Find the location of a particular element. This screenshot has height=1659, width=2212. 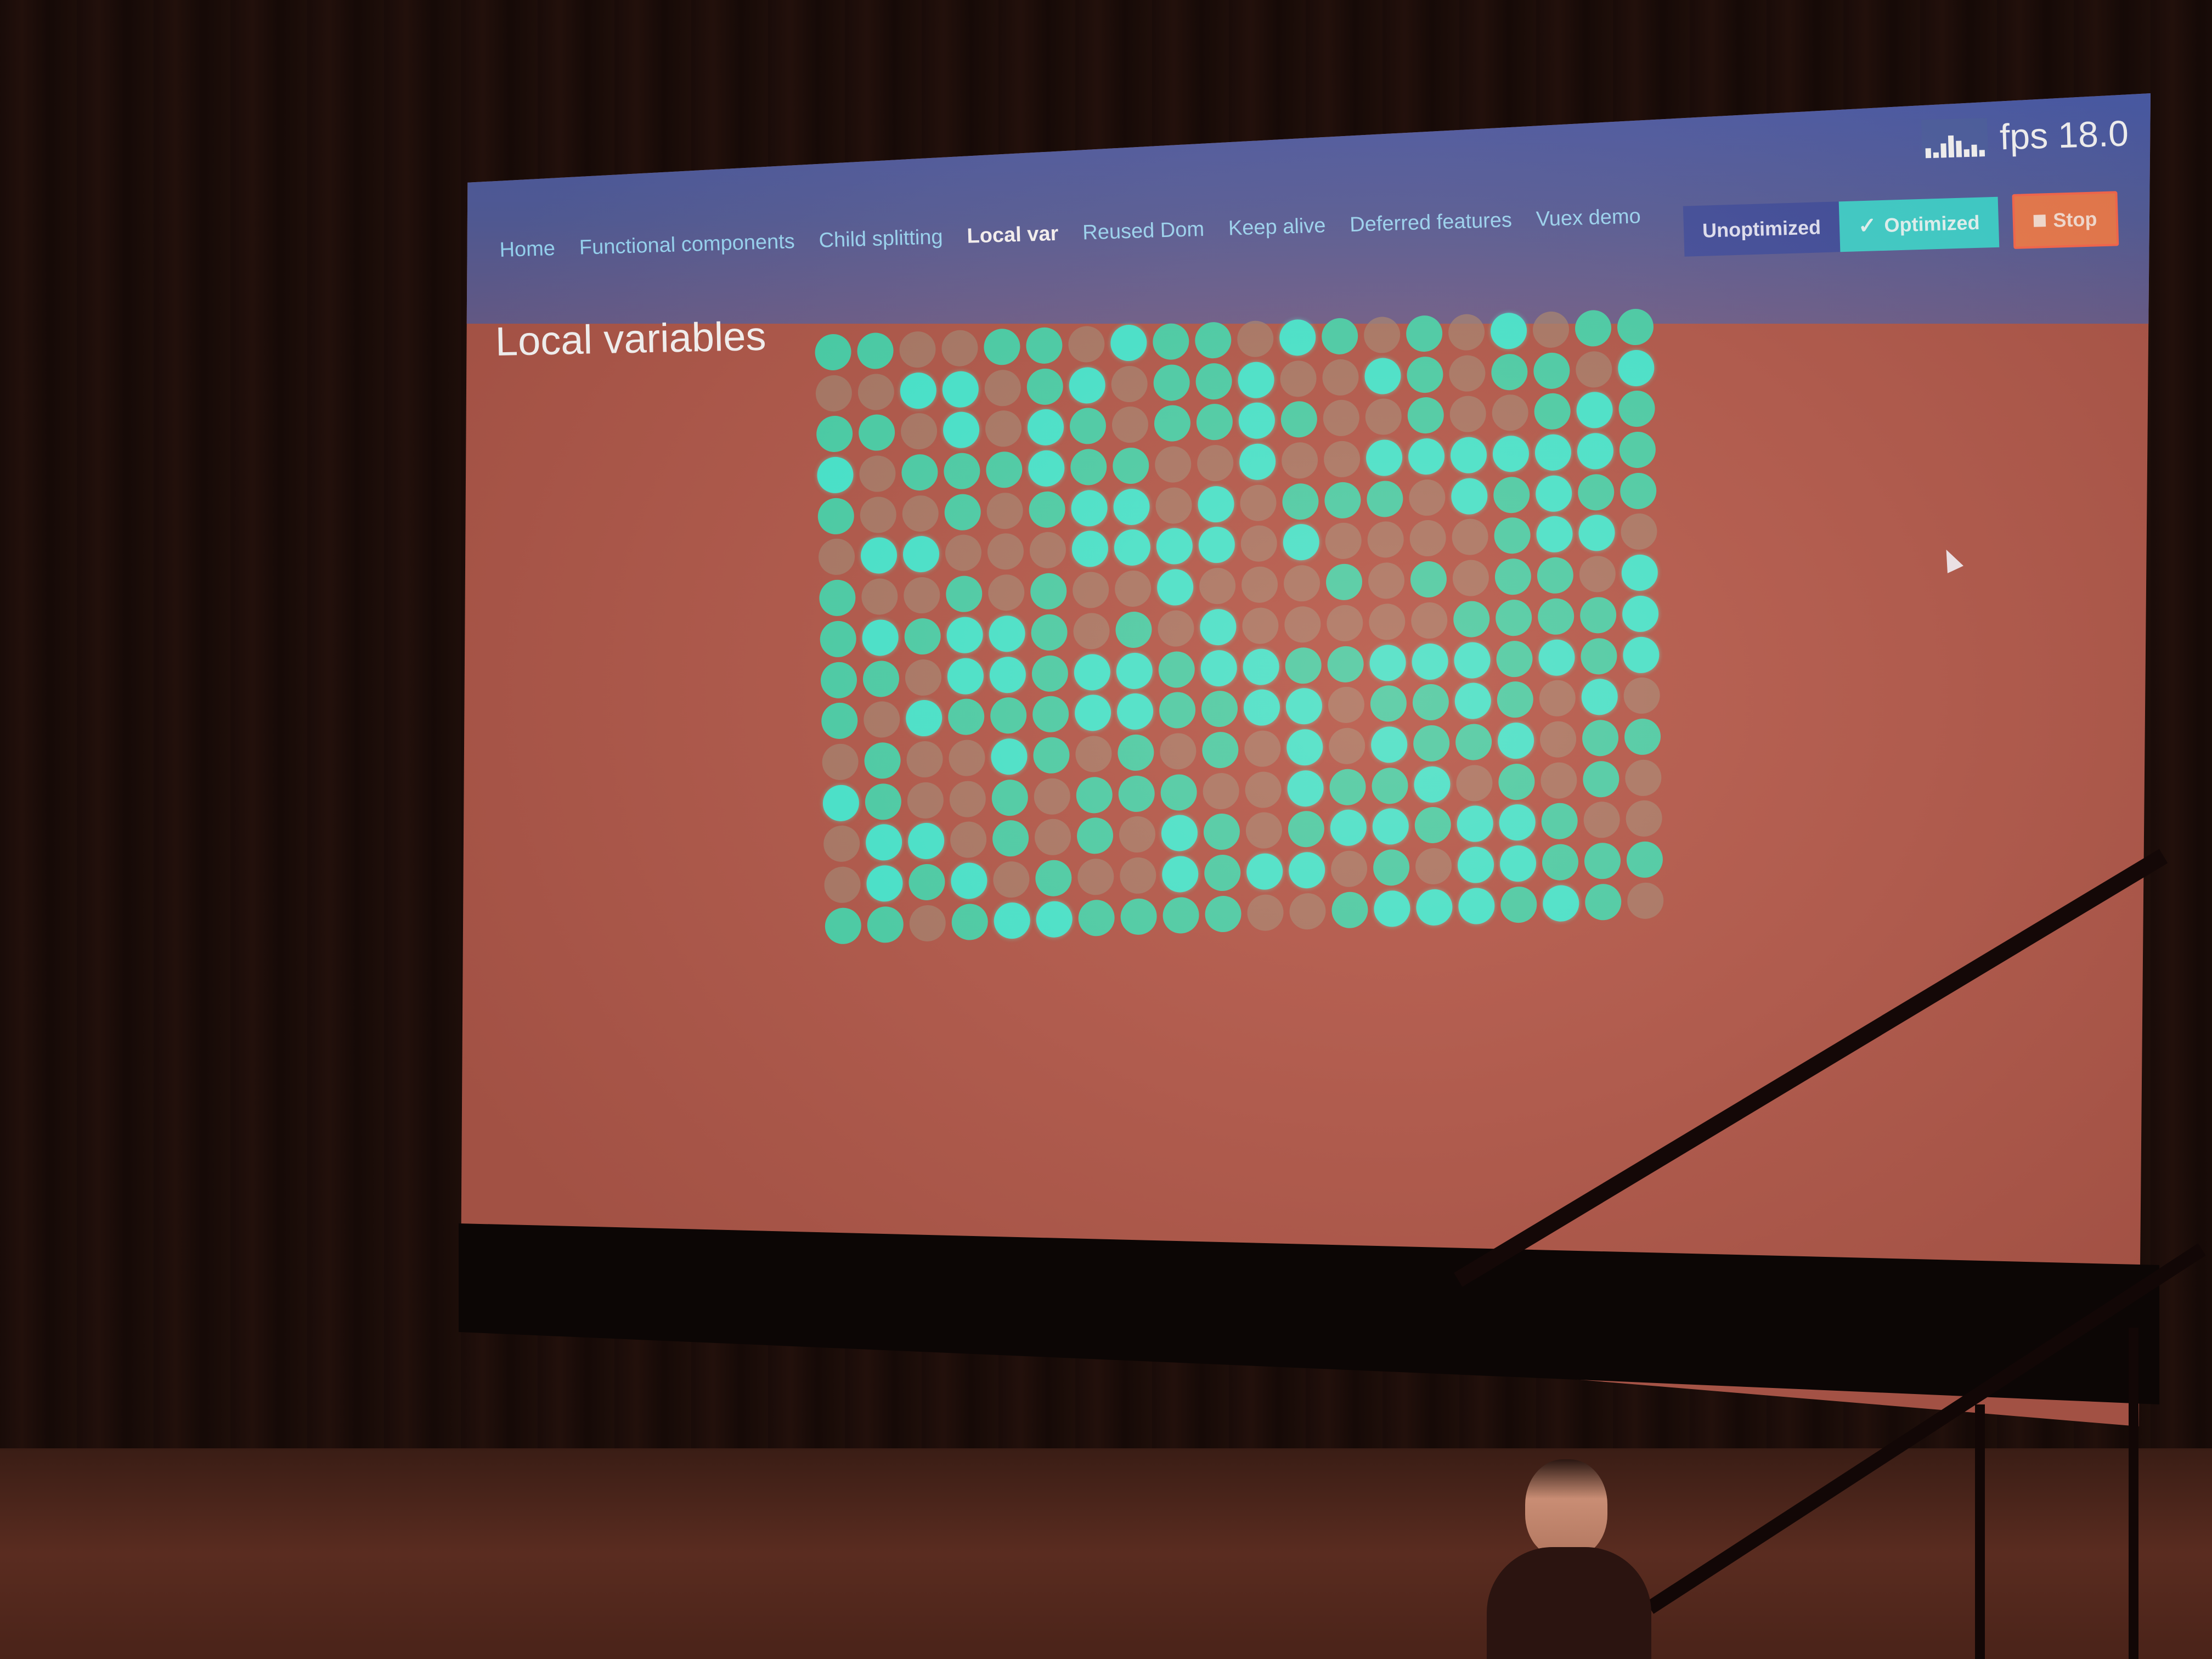

nav-item-reused-dom: Reused Dom is located at coordinates (1143, 232).